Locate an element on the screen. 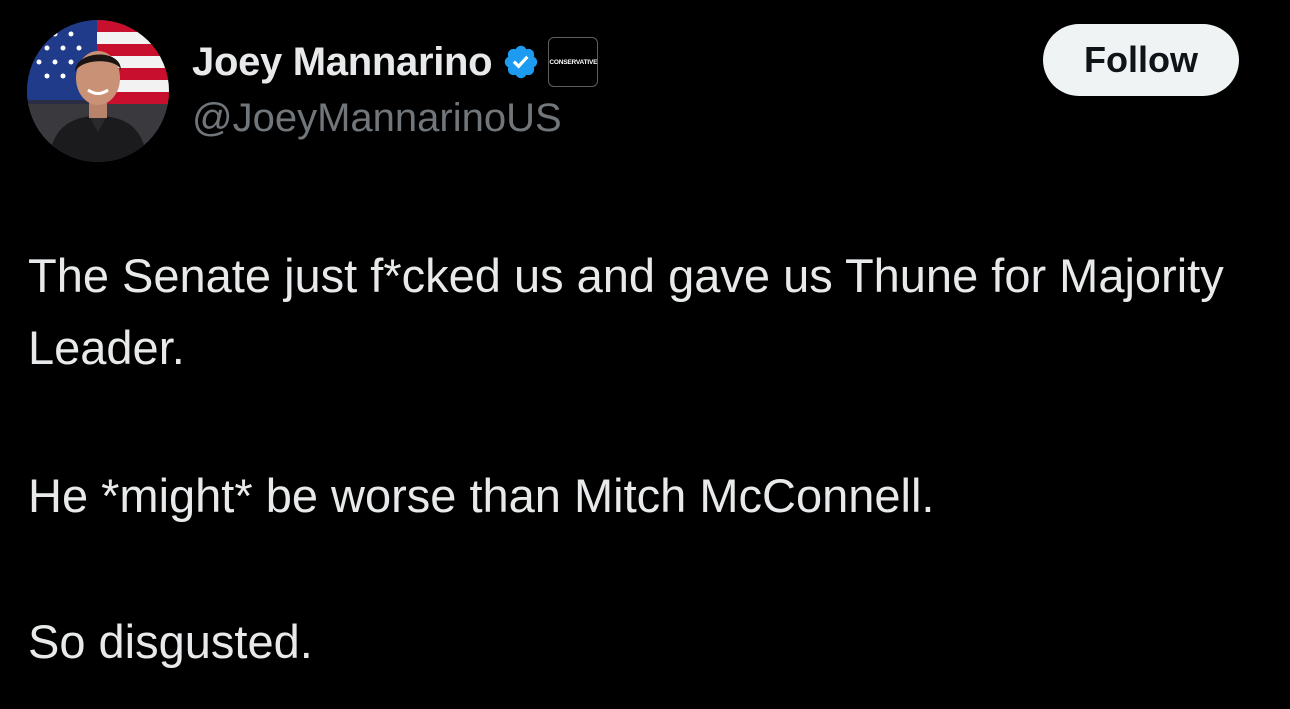 The height and width of the screenshot is (709, 1290). avatar-image is located at coordinates (98, 91).